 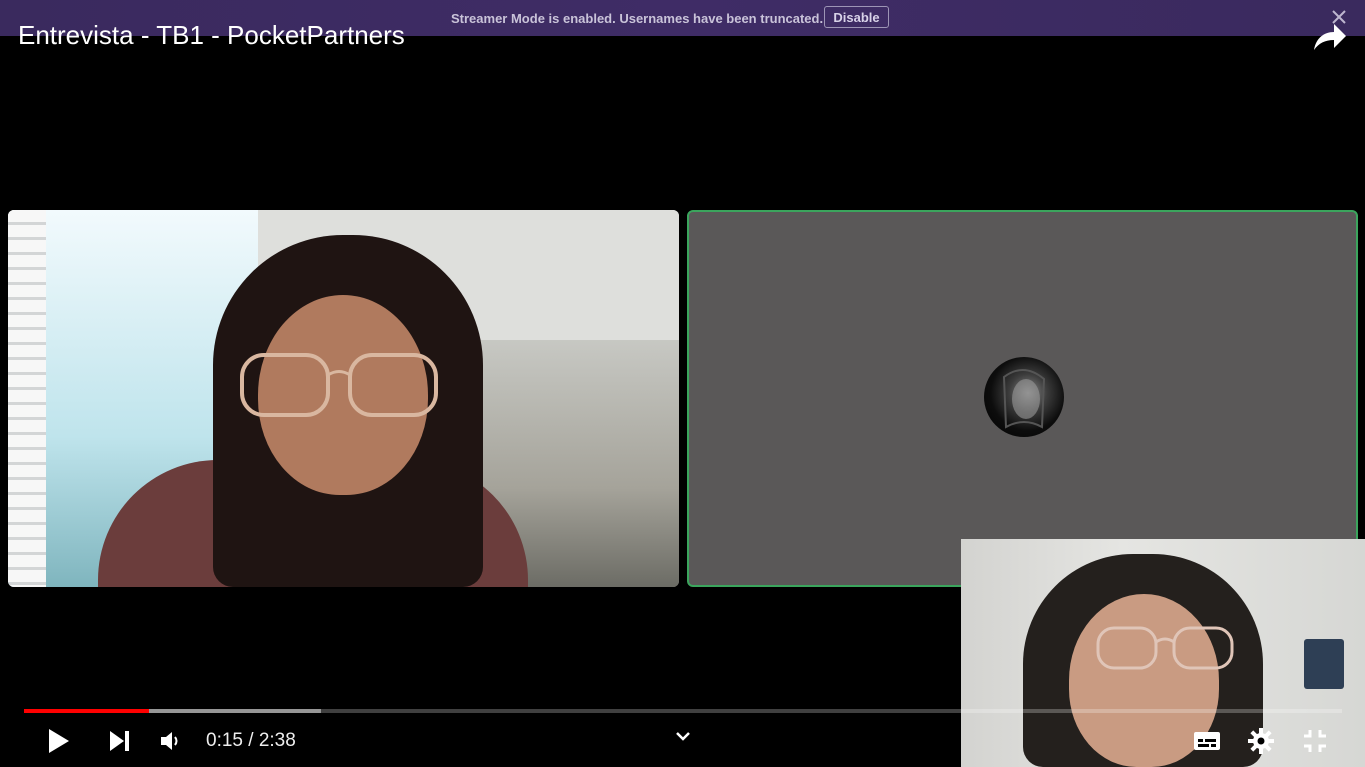 What do you see at coordinates (1024, 397) in the screenshot?
I see `participant-avatar` at bounding box center [1024, 397].